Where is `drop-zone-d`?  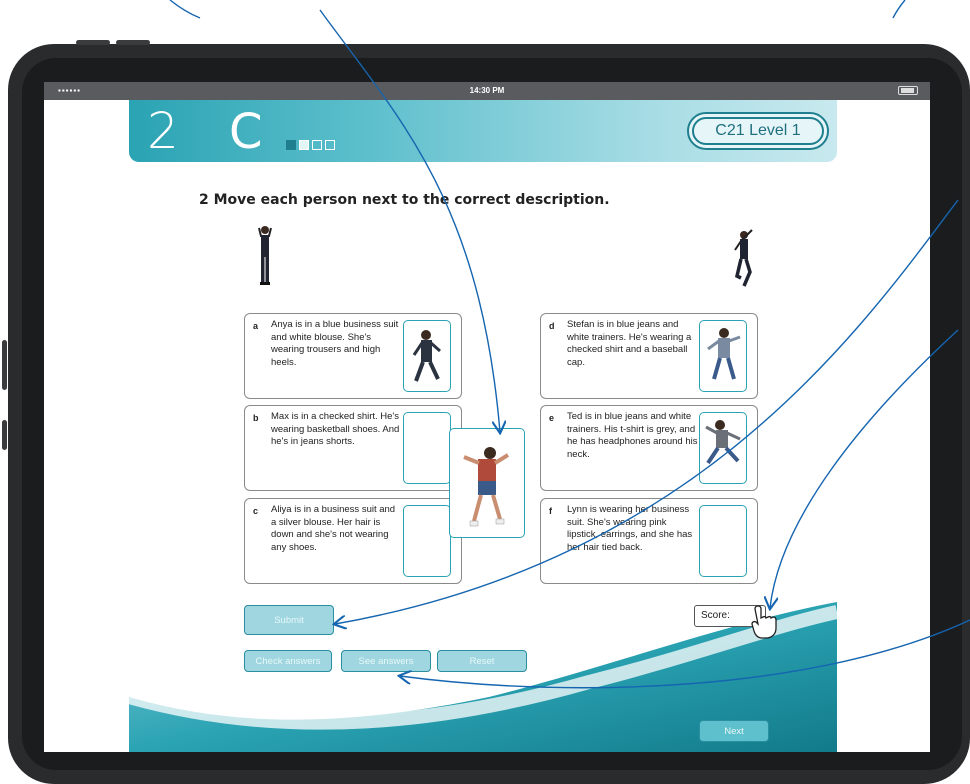
drop-zone-d is located at coordinates (723, 356).